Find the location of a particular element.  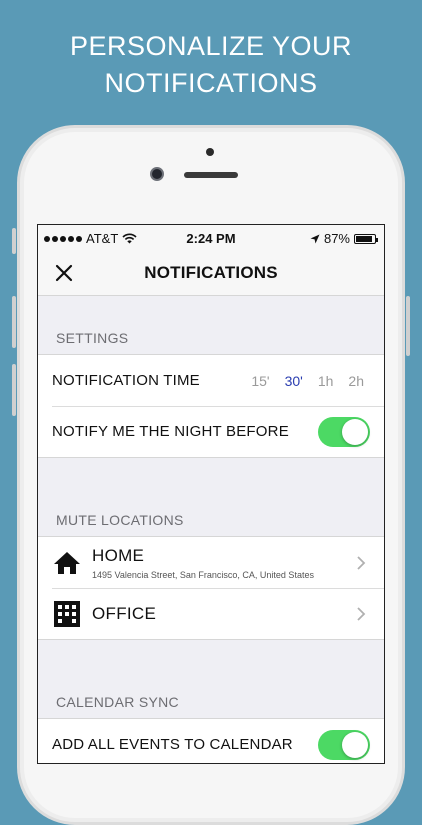

phone-sensor is located at coordinates (210, 152).